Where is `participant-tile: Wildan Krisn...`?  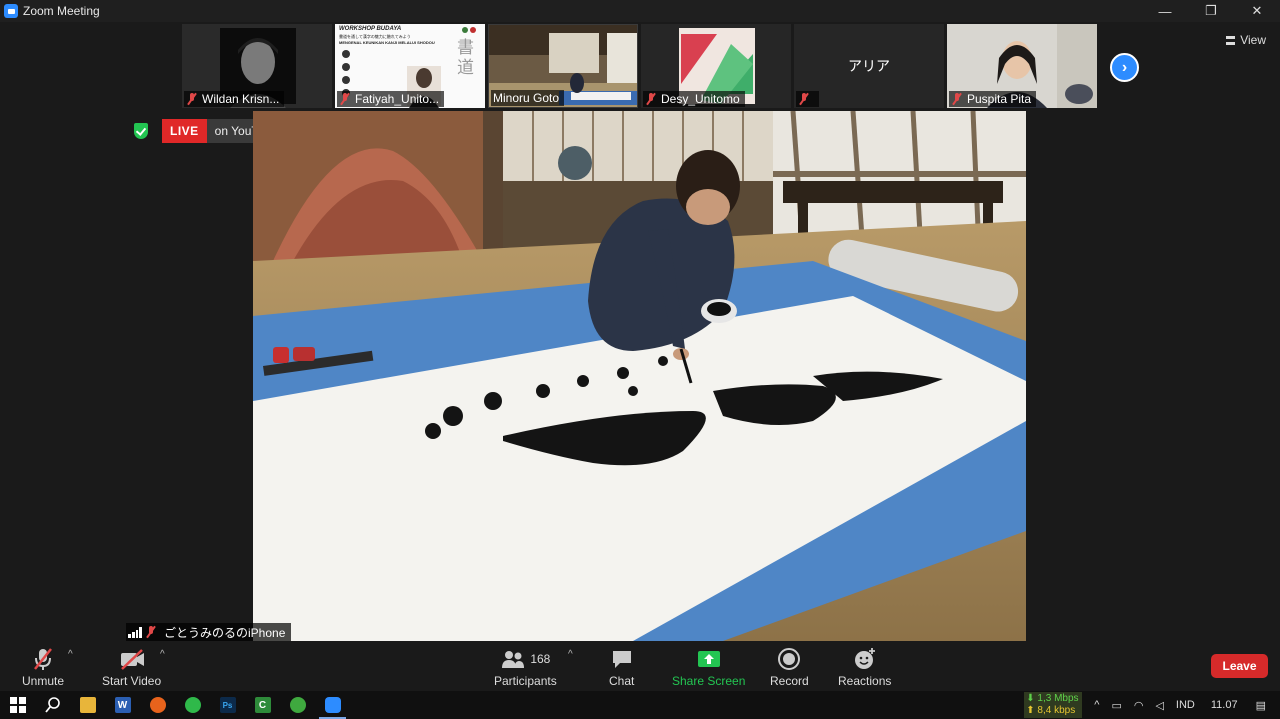 participant-tile: Wildan Krisn... is located at coordinates (257, 66).